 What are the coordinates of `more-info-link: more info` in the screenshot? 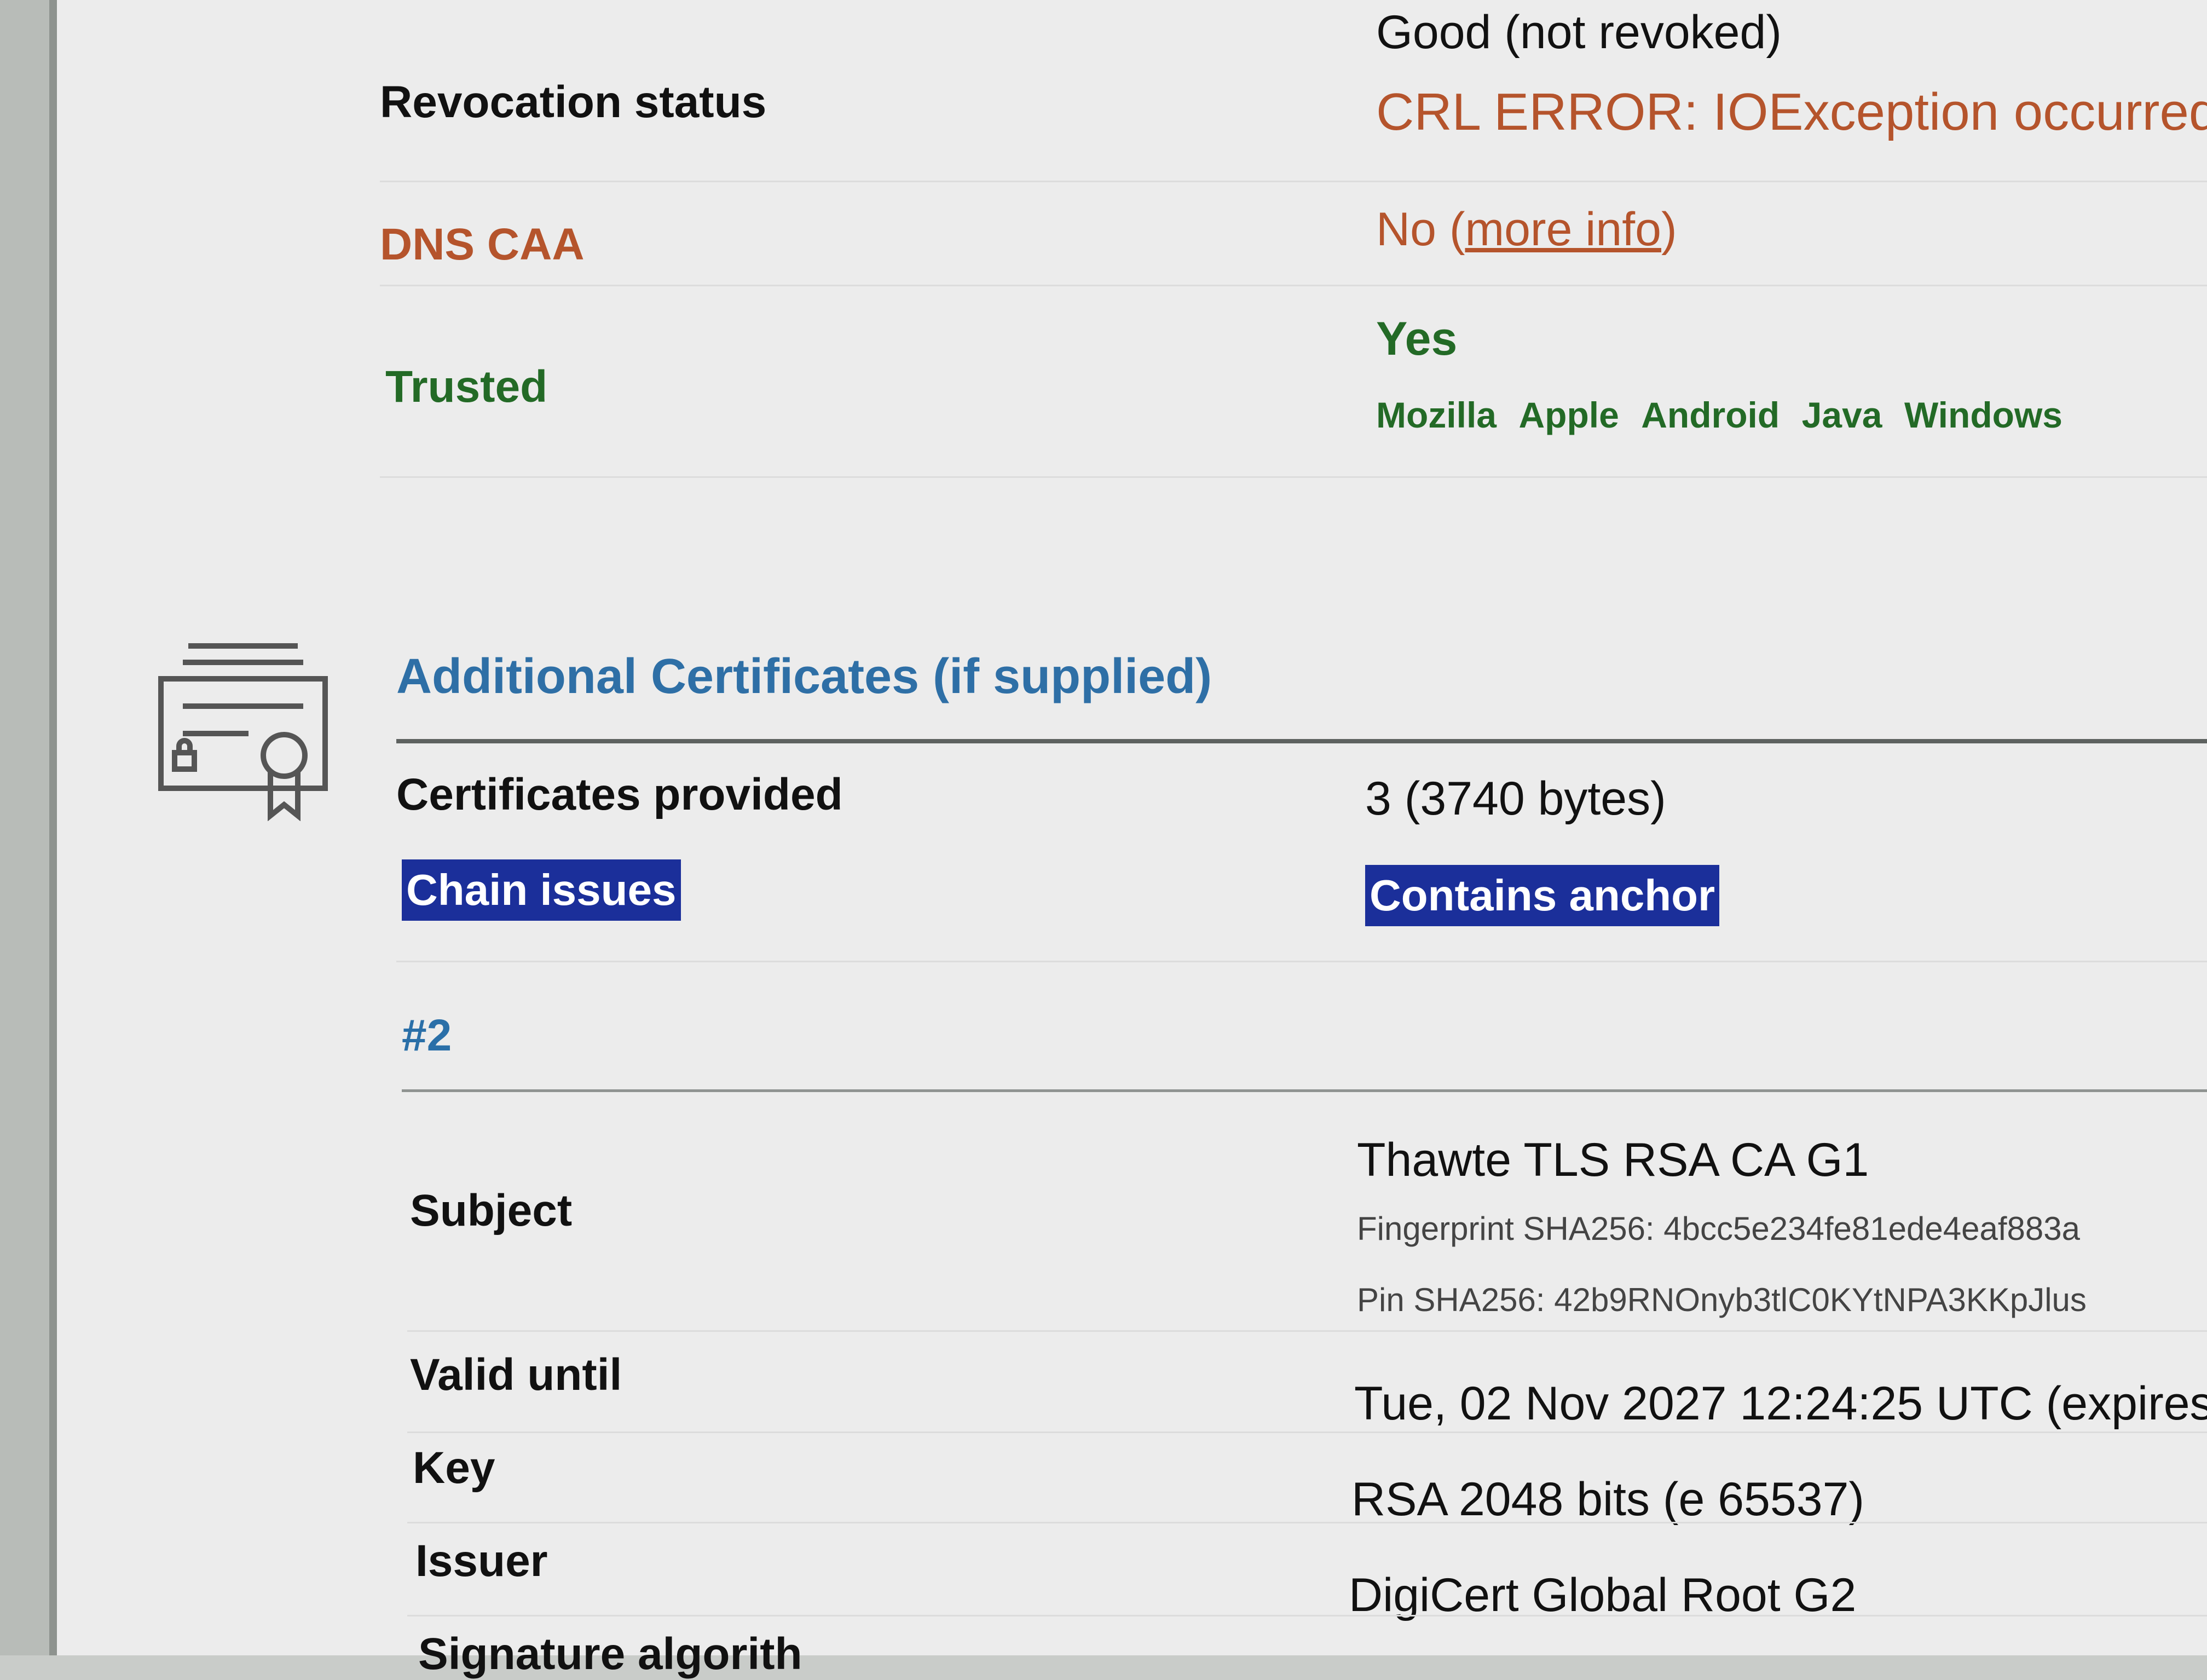 It's located at (1563, 229).